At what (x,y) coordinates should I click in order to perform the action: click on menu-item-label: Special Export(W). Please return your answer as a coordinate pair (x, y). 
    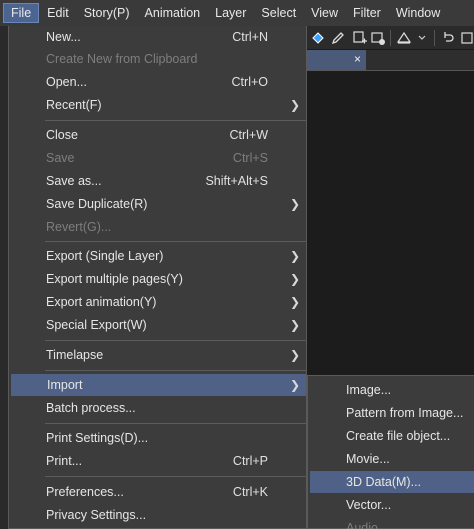
    Looking at the image, I should click on (96, 325).